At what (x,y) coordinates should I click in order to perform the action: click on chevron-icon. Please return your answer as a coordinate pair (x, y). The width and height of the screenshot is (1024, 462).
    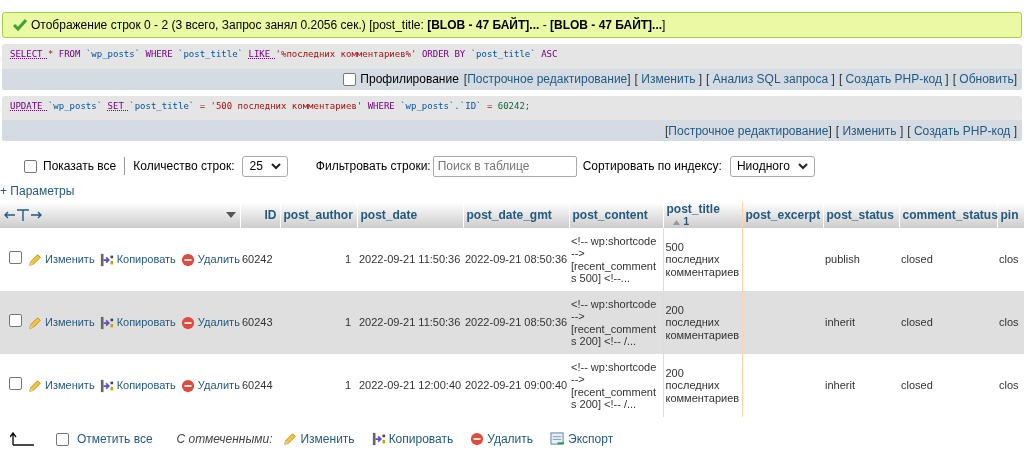
    Looking at the image, I should click on (275, 166).